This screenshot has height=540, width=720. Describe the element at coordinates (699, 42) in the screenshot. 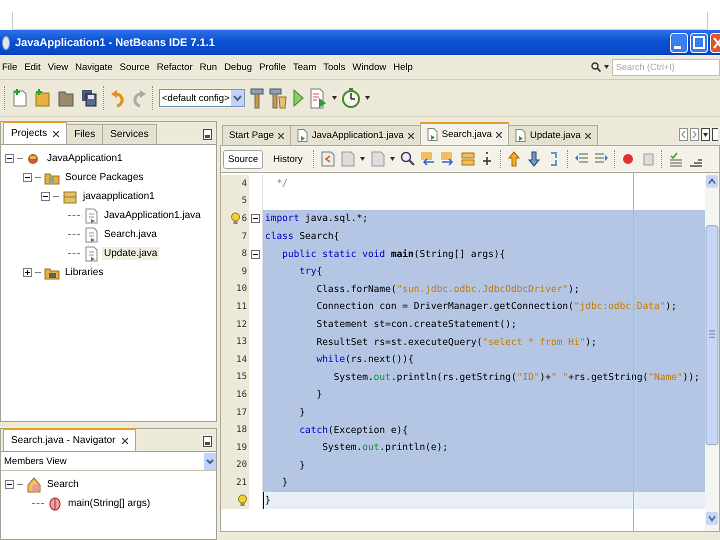

I see `maximize-button` at that location.